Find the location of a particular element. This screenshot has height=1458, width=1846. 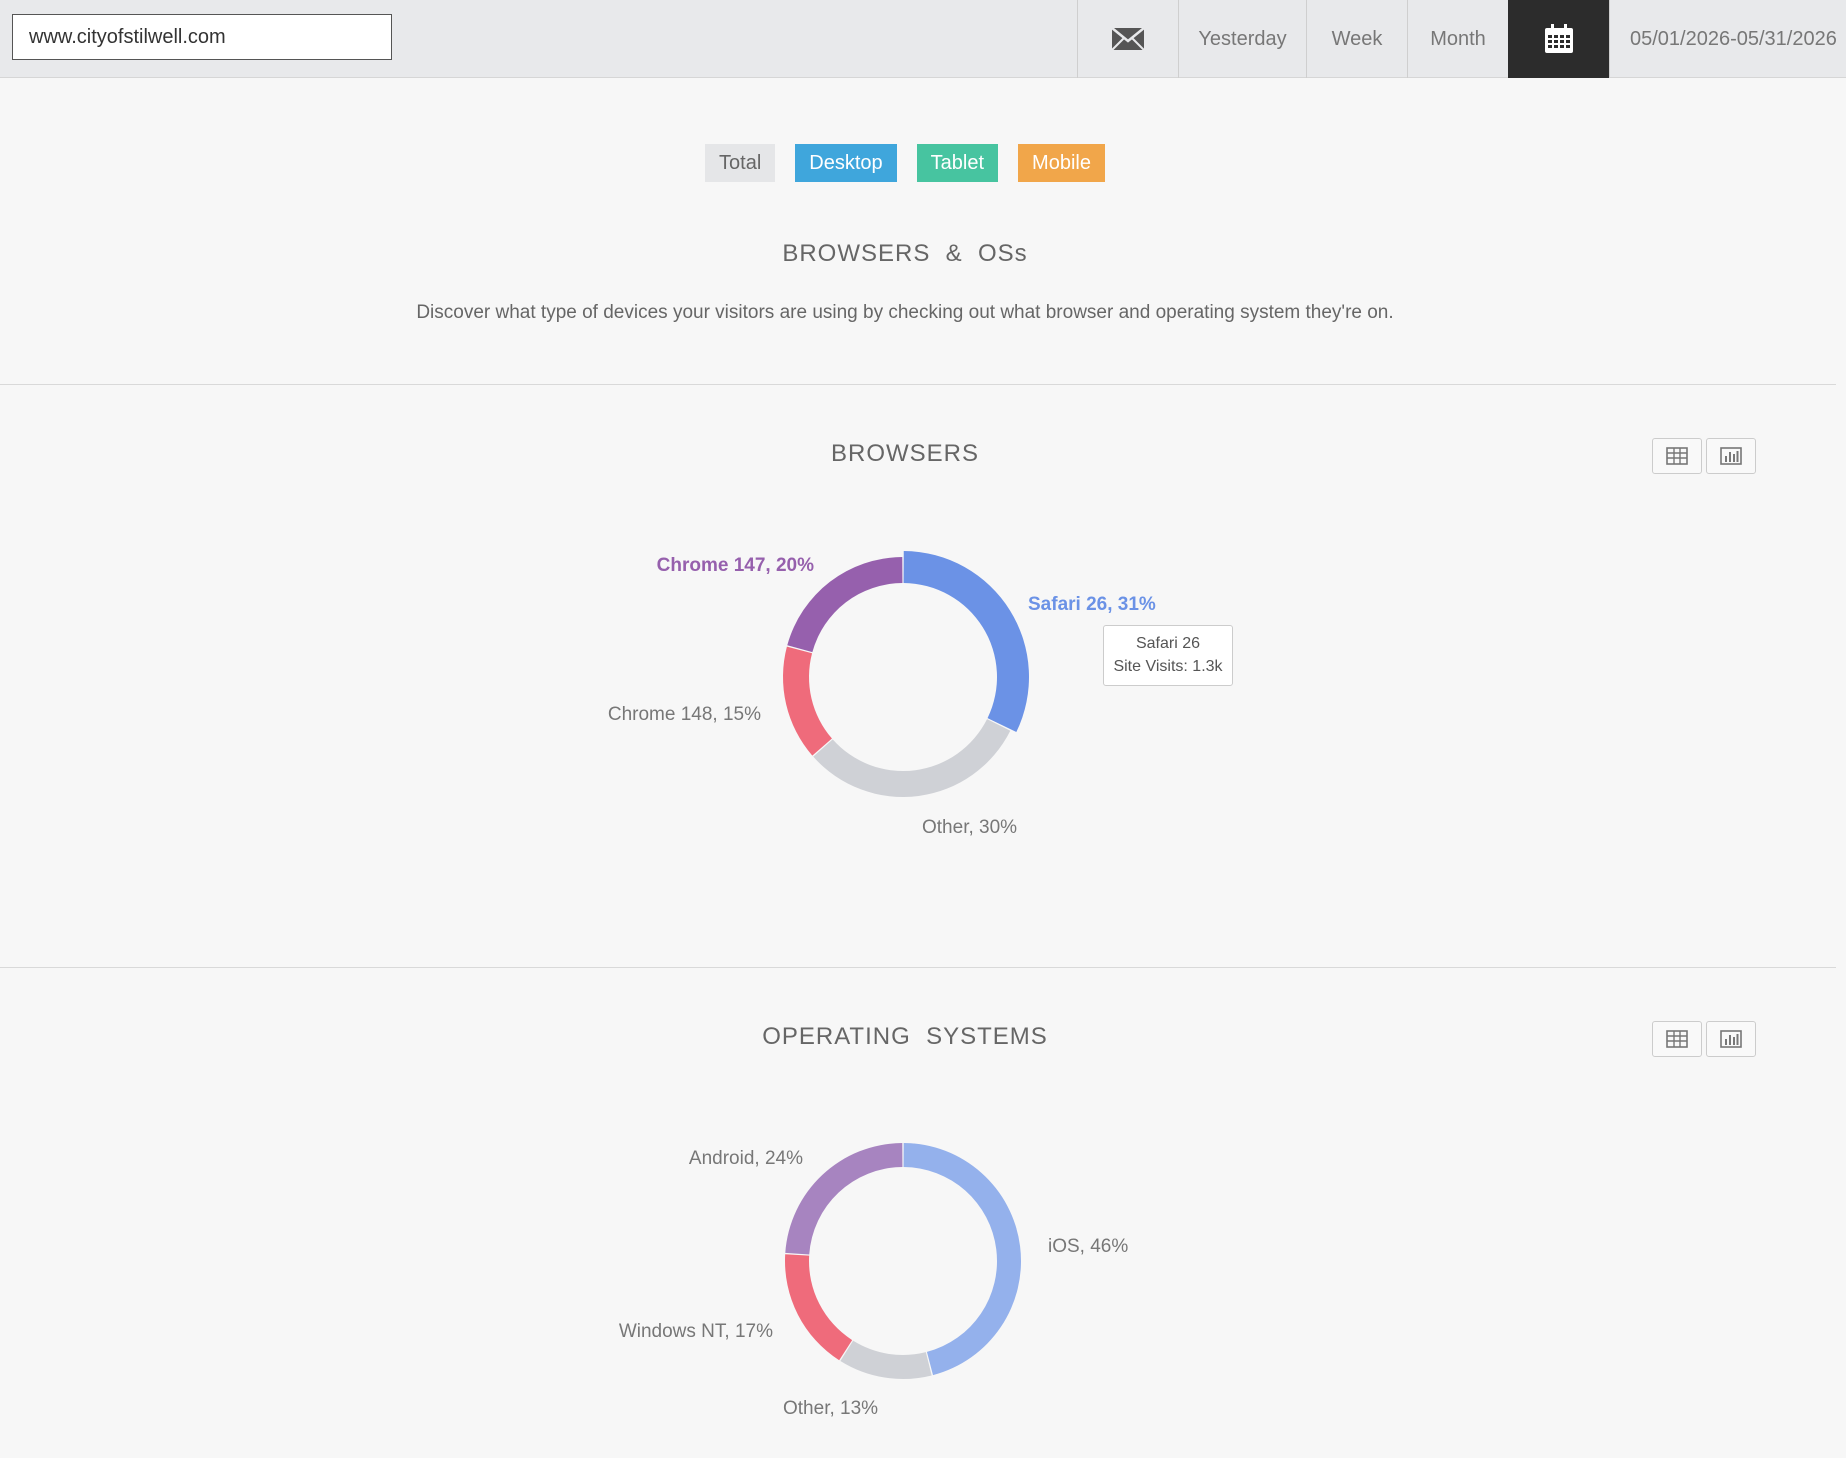

tooltip-value: Site Visits: 1.3k is located at coordinates (1168, 666).